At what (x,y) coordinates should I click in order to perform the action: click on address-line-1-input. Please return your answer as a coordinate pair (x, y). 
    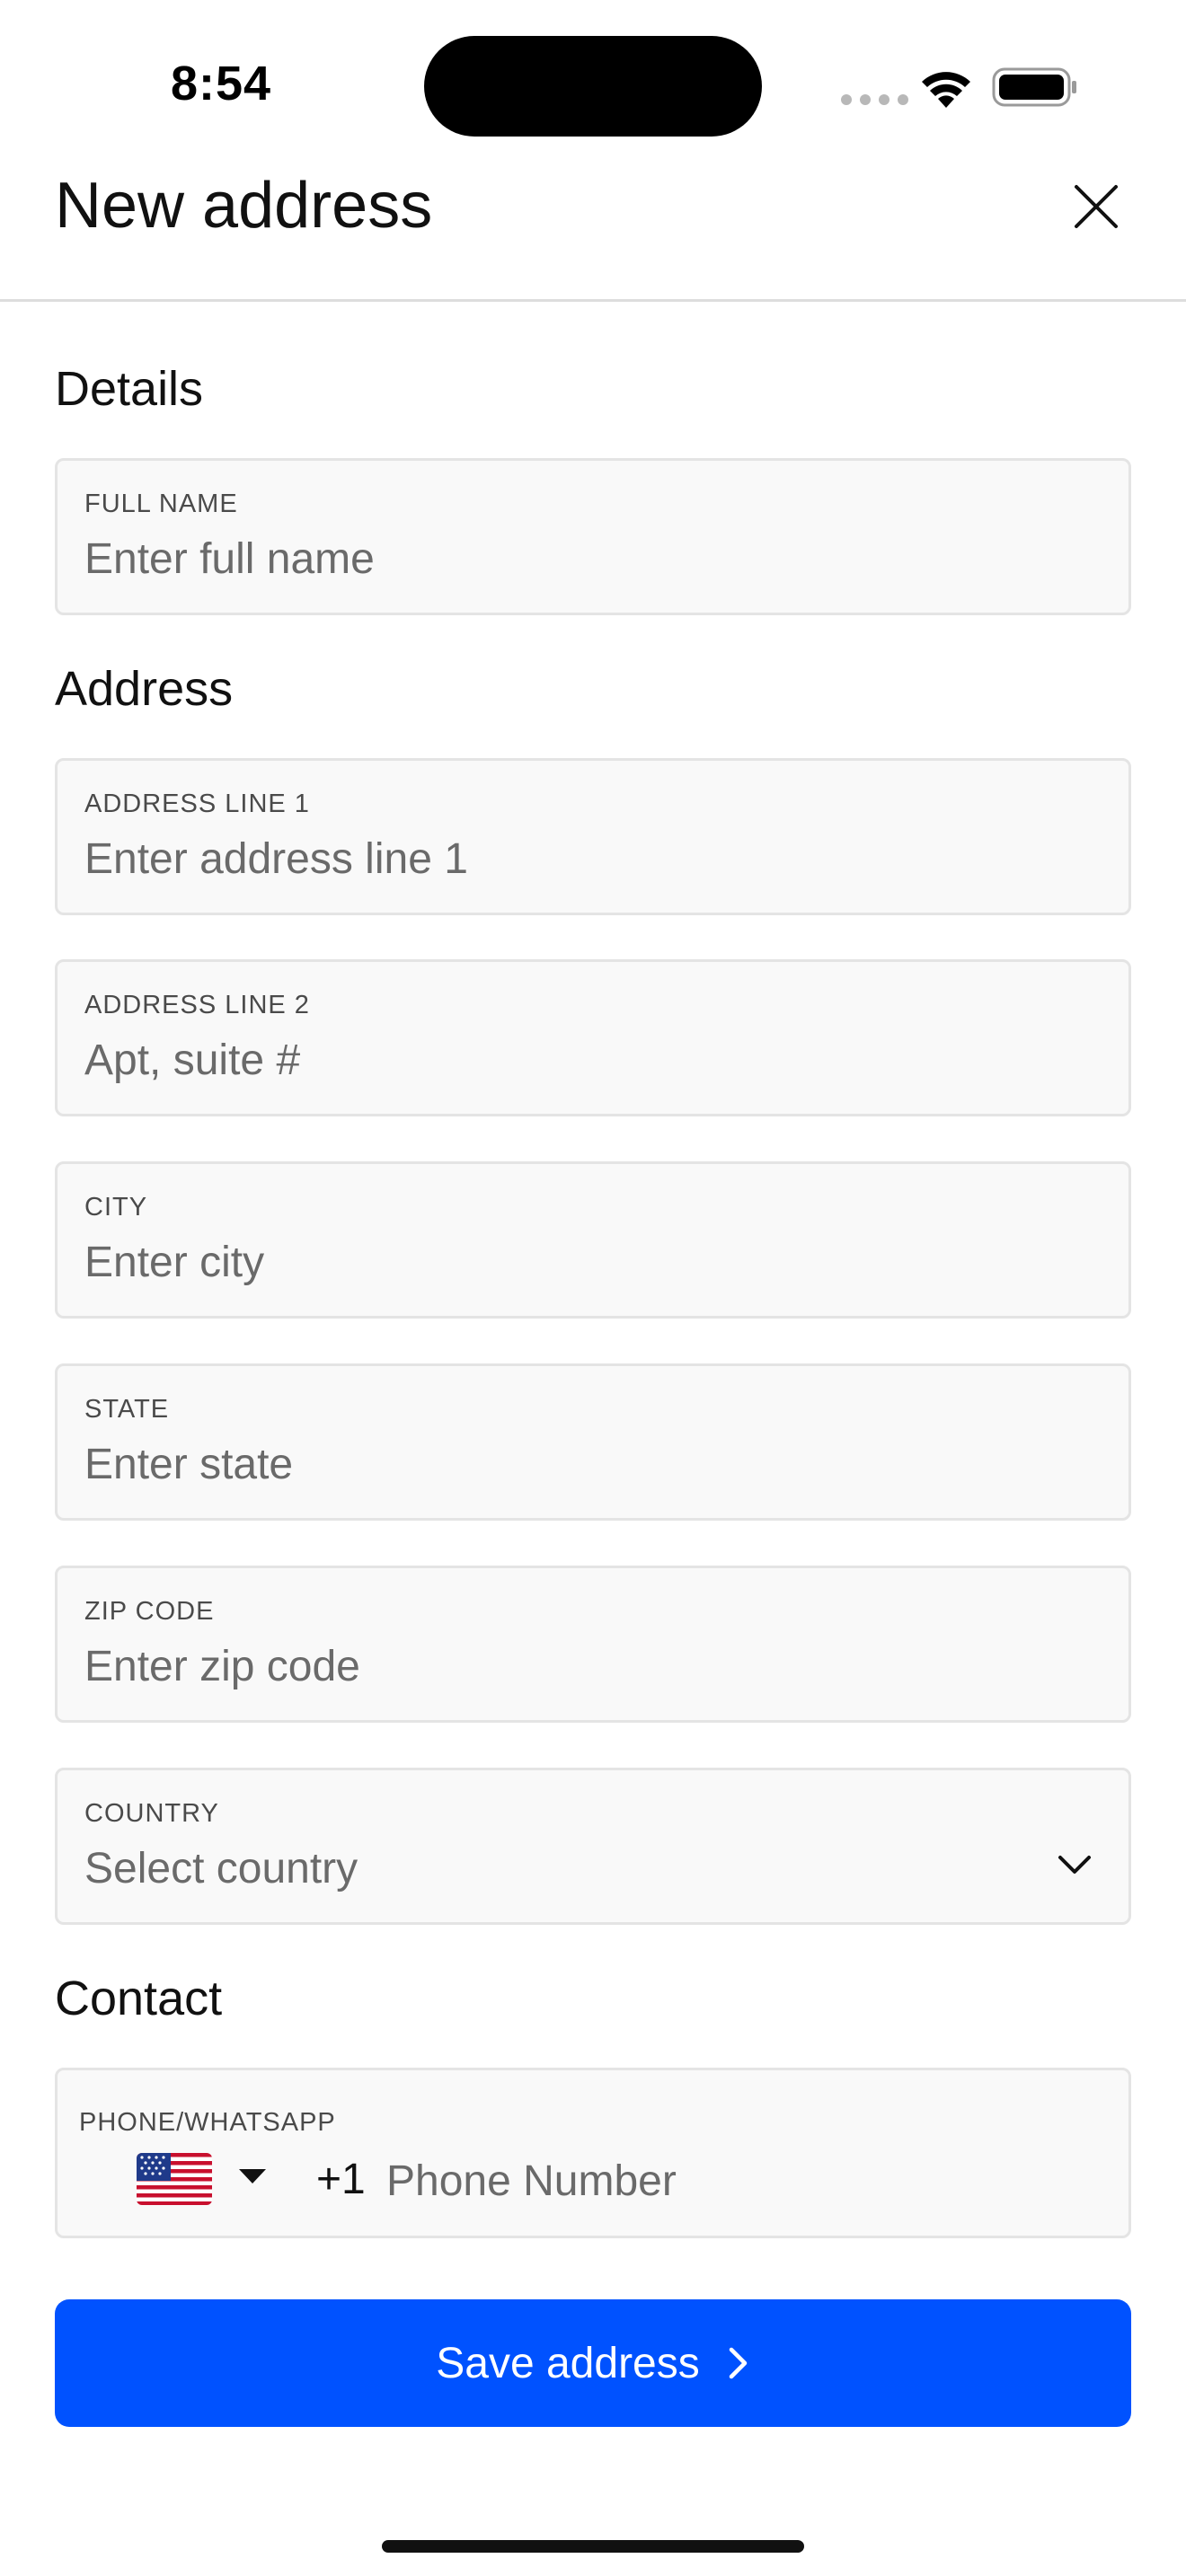
    Looking at the image, I should click on (578, 859).